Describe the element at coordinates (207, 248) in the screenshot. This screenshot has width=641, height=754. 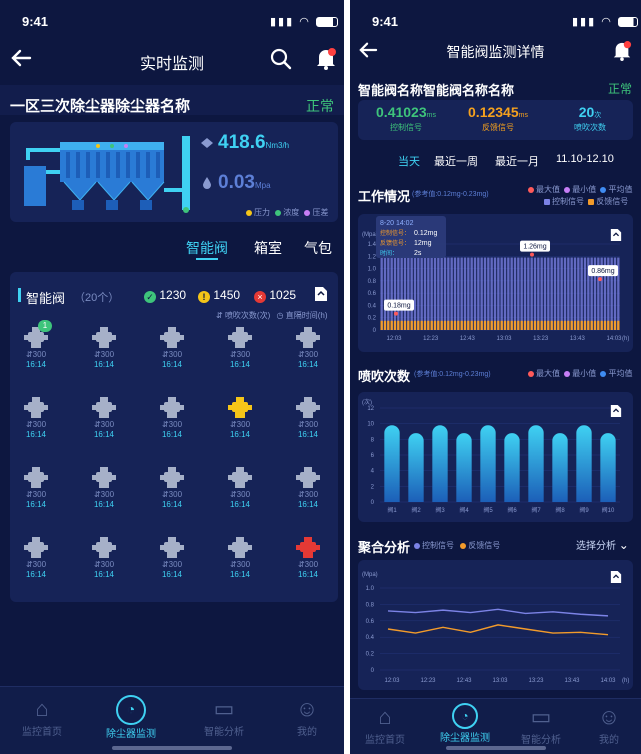
I see `segment-tab-valve: 智能阀` at that location.